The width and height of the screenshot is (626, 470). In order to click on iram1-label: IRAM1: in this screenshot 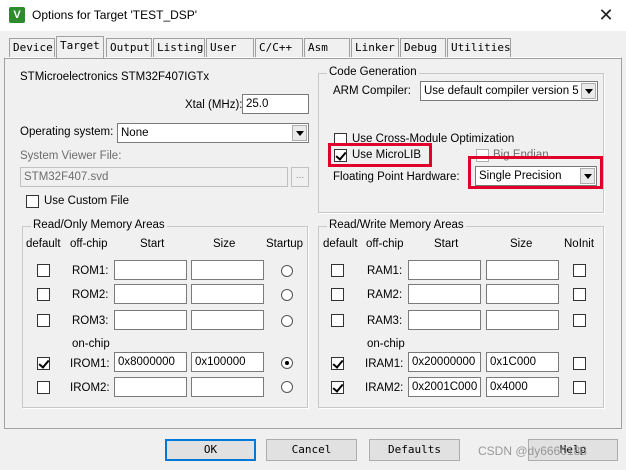, I will do `click(384, 364)`.